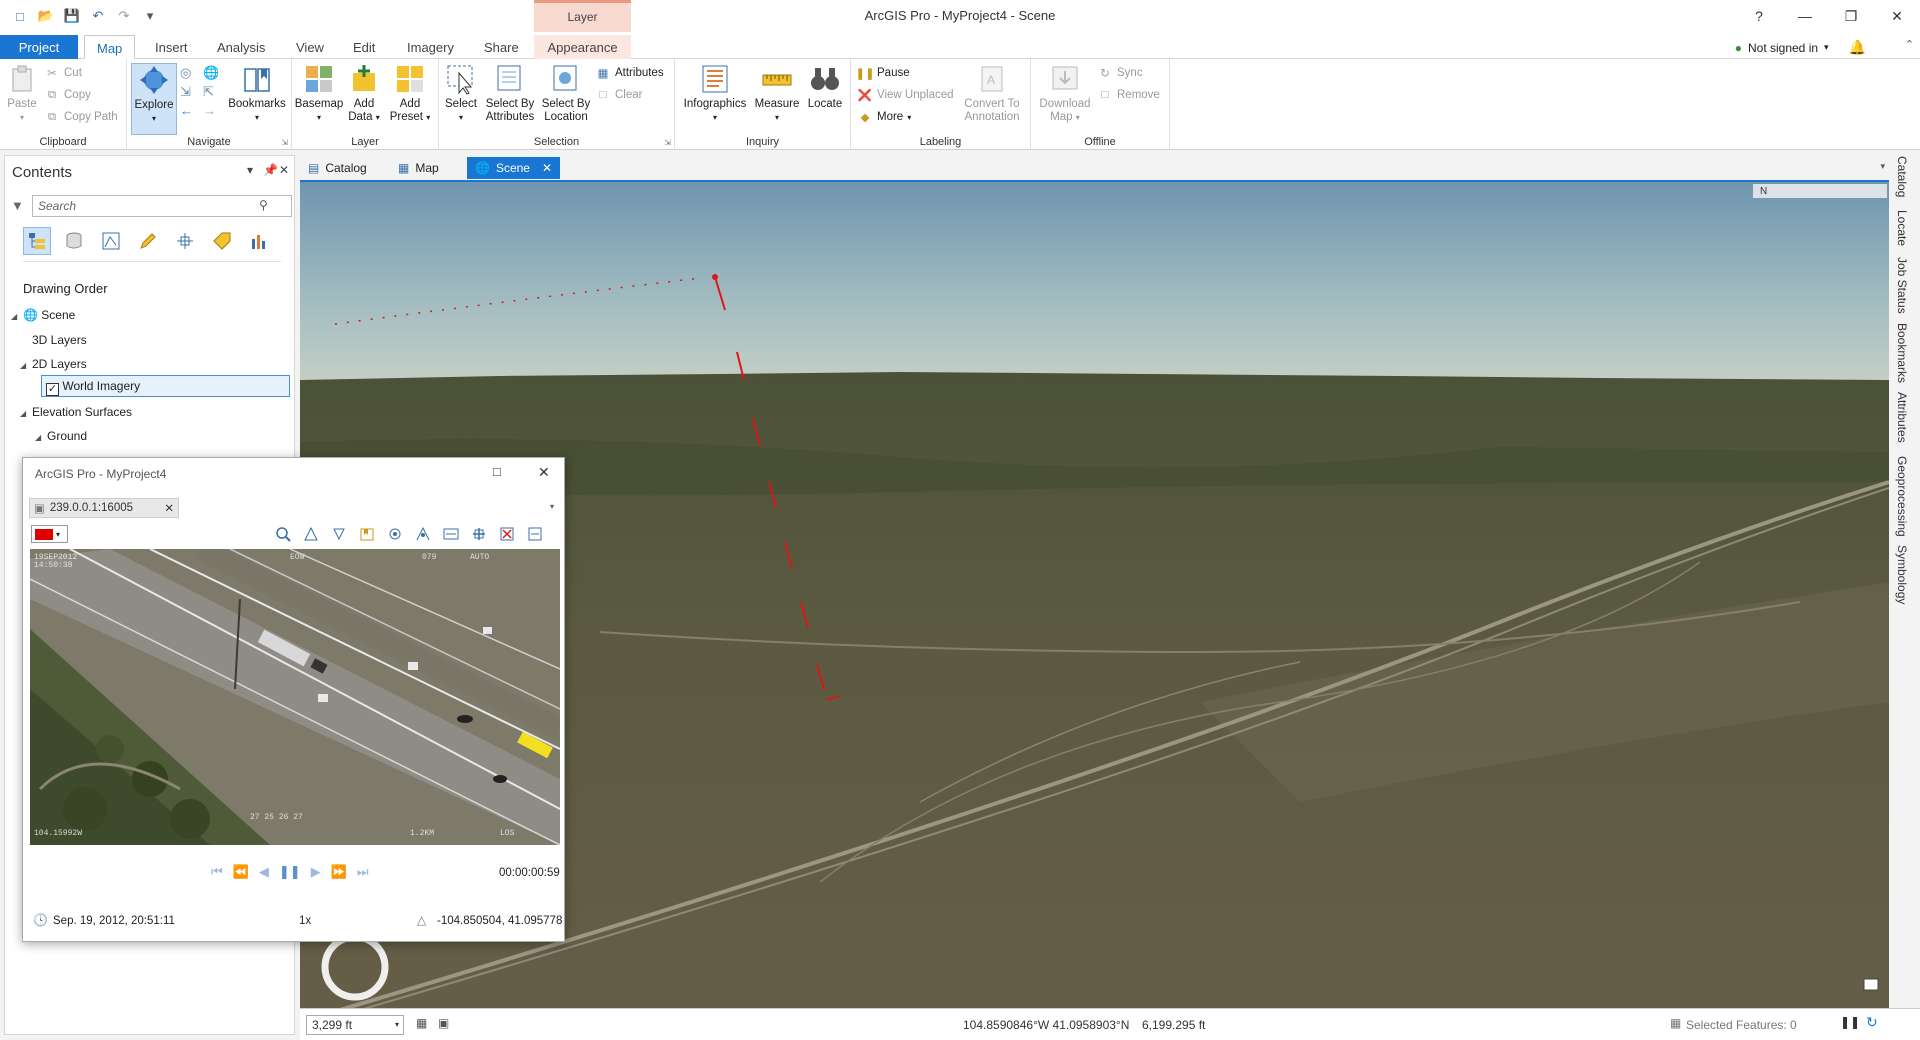 Image resolution: width=1920 pixels, height=1040 pixels. What do you see at coordinates (501, 47) in the screenshot?
I see `tab-share: Share` at bounding box center [501, 47].